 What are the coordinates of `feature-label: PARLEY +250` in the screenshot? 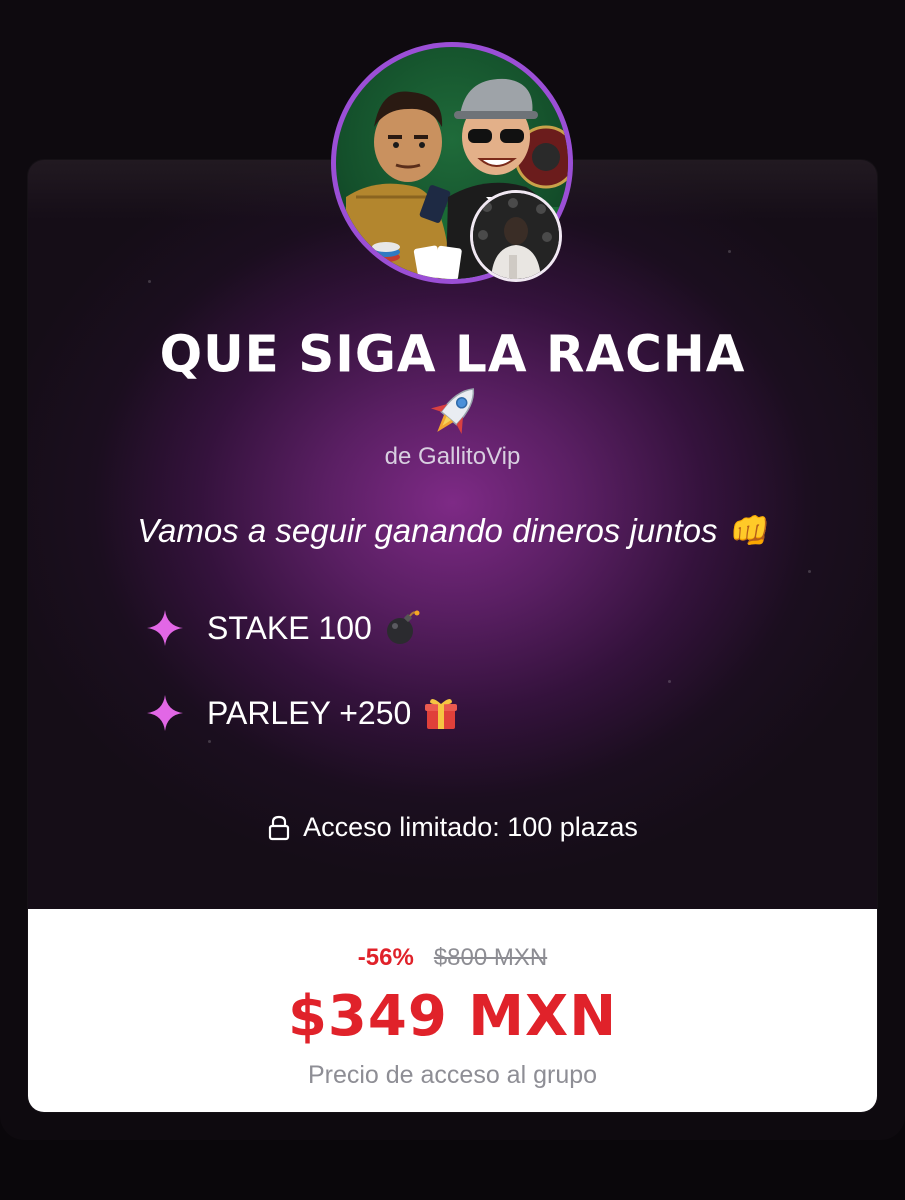 It's located at (309, 712).